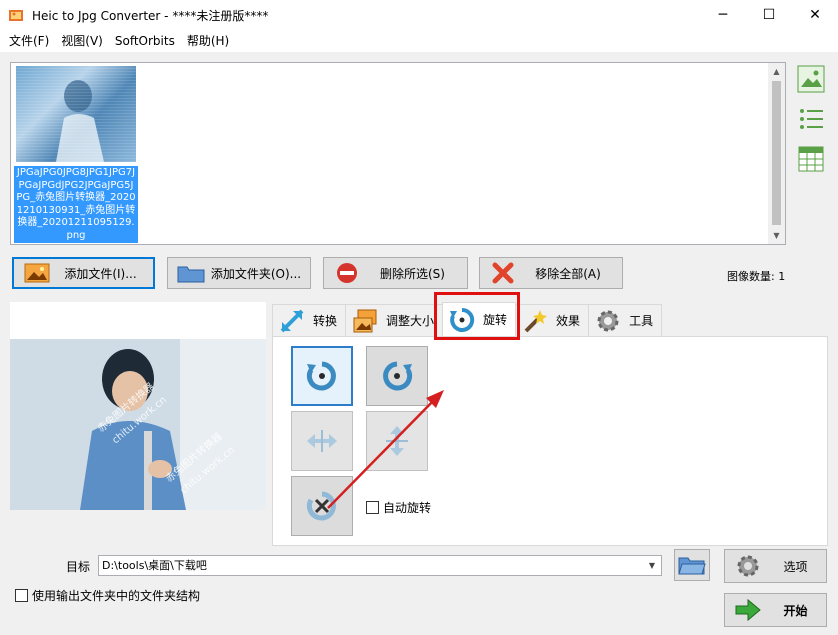 The width and height of the screenshot is (838, 635). What do you see at coordinates (748, 566) in the screenshot?
I see `settings-gear-icon` at bounding box center [748, 566].